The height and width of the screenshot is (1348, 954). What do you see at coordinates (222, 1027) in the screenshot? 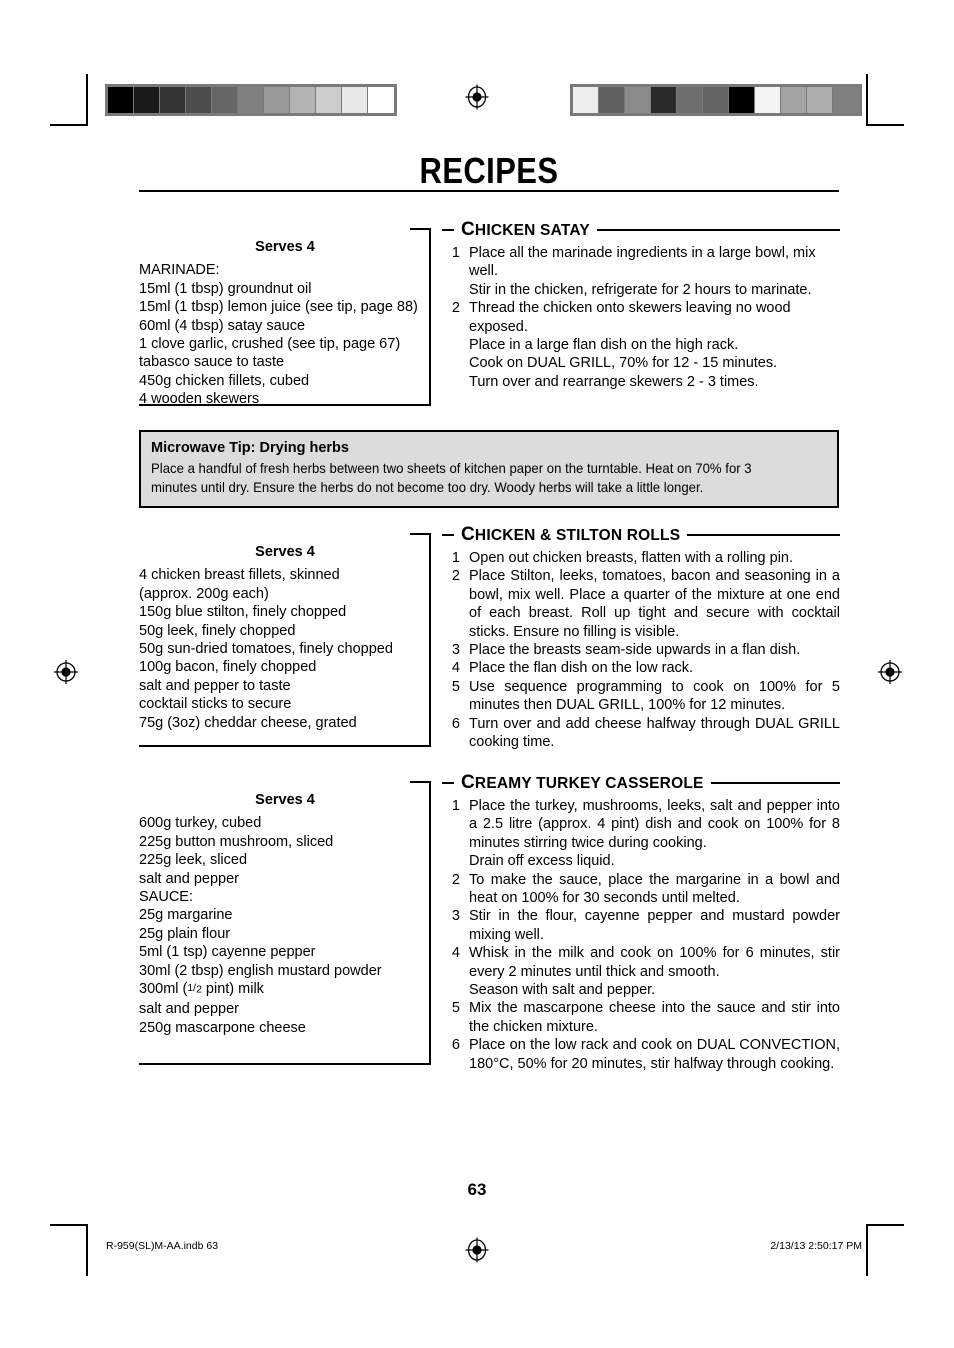
I see `ingredient-line: 250g mascarpone cheese` at bounding box center [222, 1027].